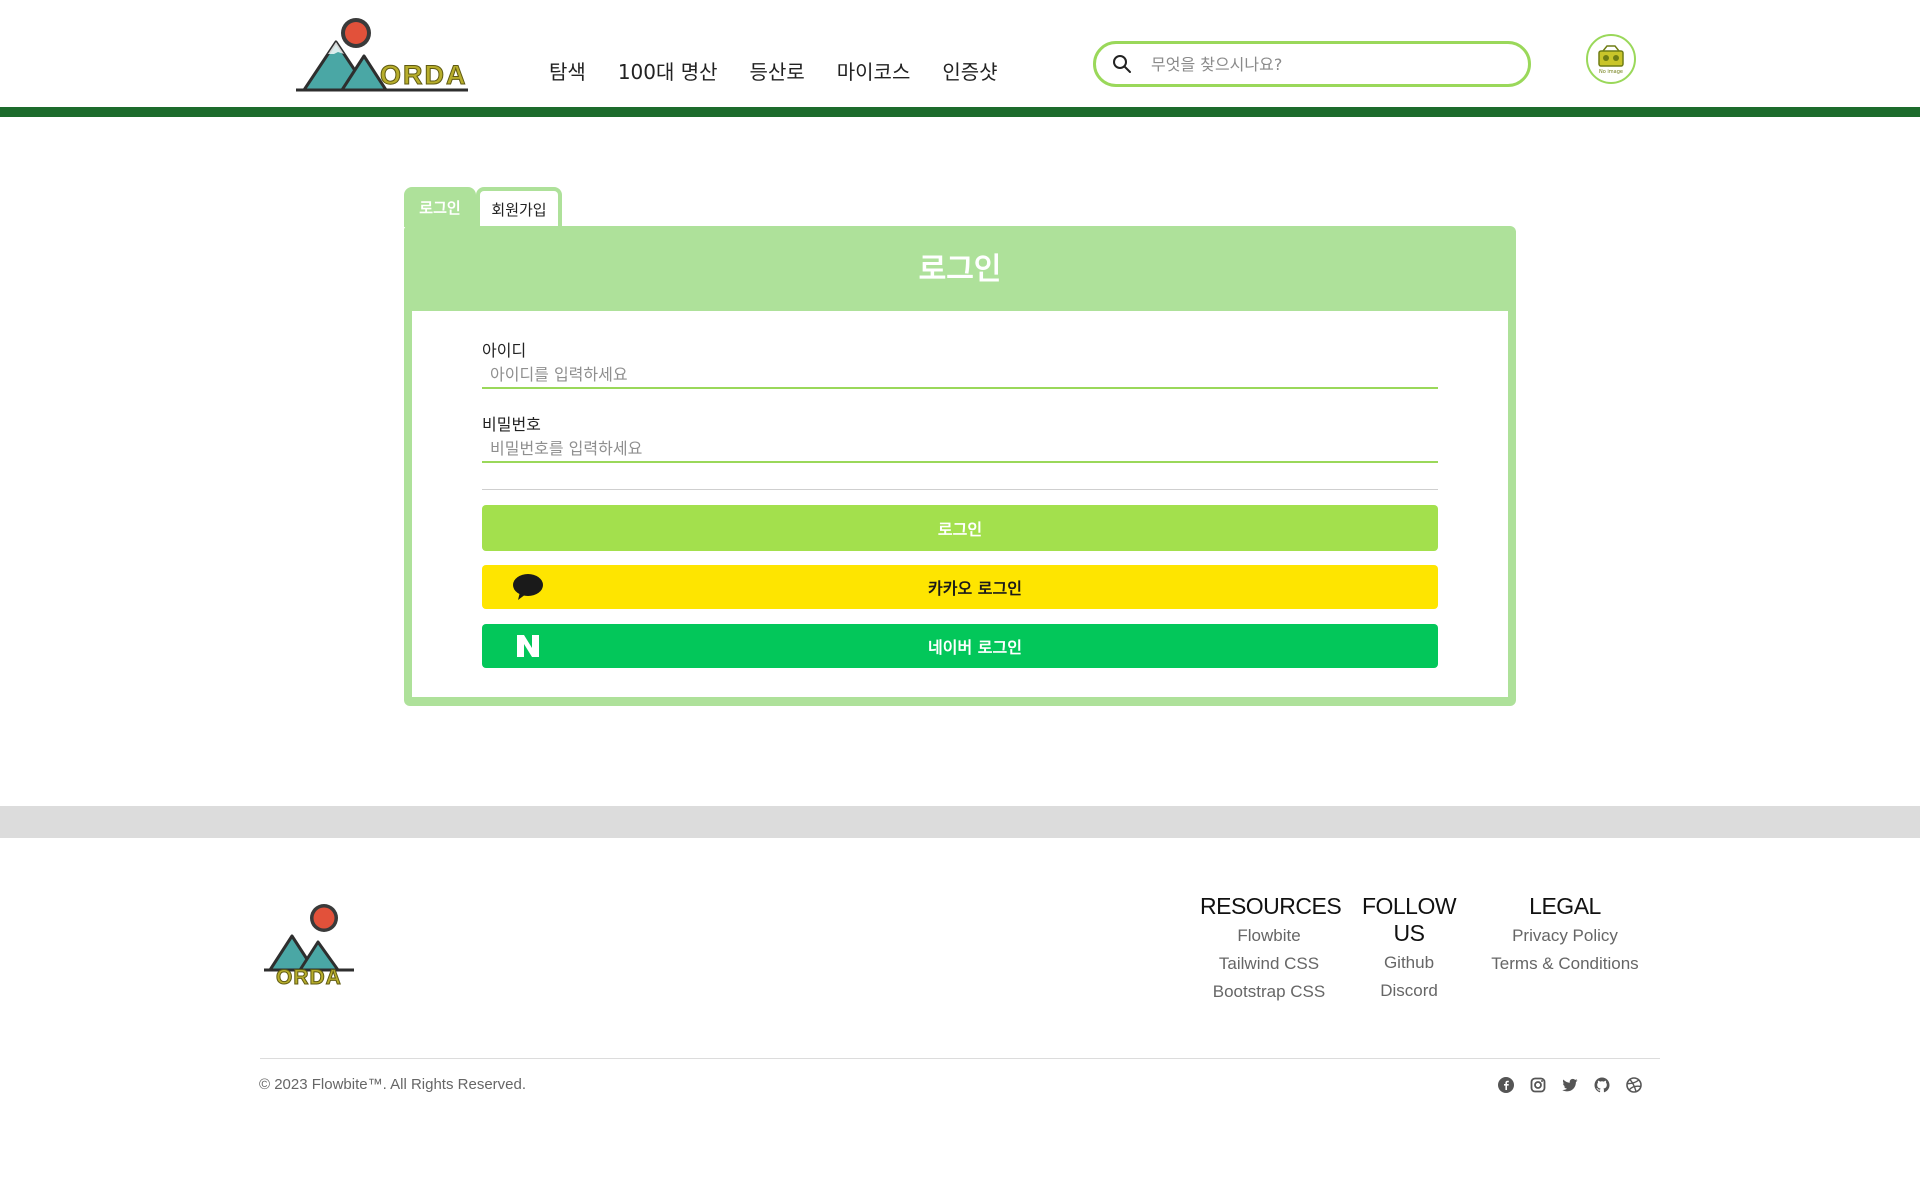  What do you see at coordinates (960, 489) in the screenshot?
I see `form-divider` at bounding box center [960, 489].